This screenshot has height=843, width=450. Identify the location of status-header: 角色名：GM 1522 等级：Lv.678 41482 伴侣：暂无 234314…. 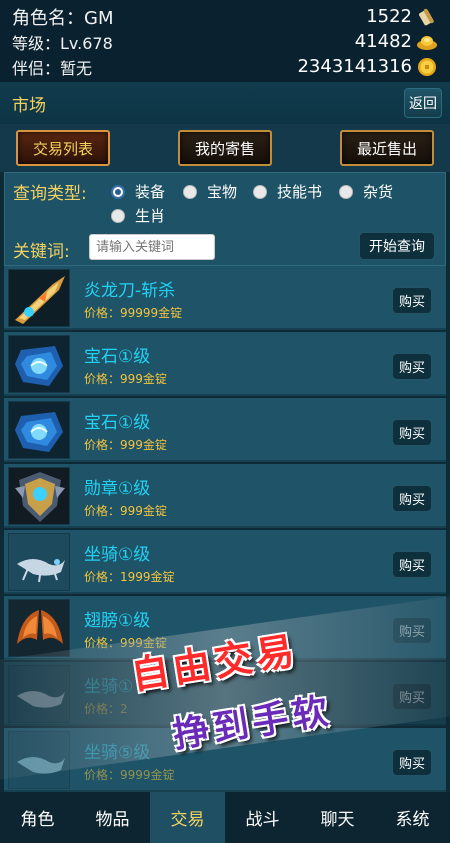
(225, 41).